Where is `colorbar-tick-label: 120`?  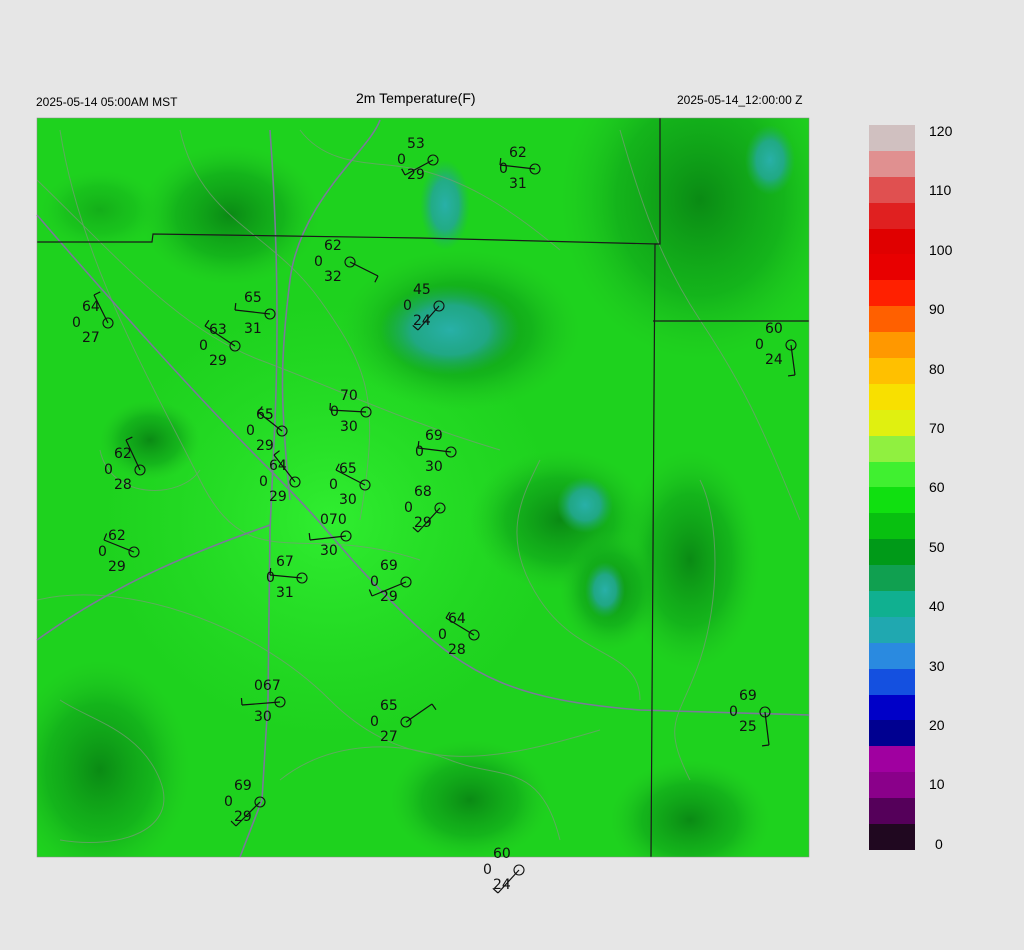 colorbar-tick-label: 120 is located at coordinates (941, 131).